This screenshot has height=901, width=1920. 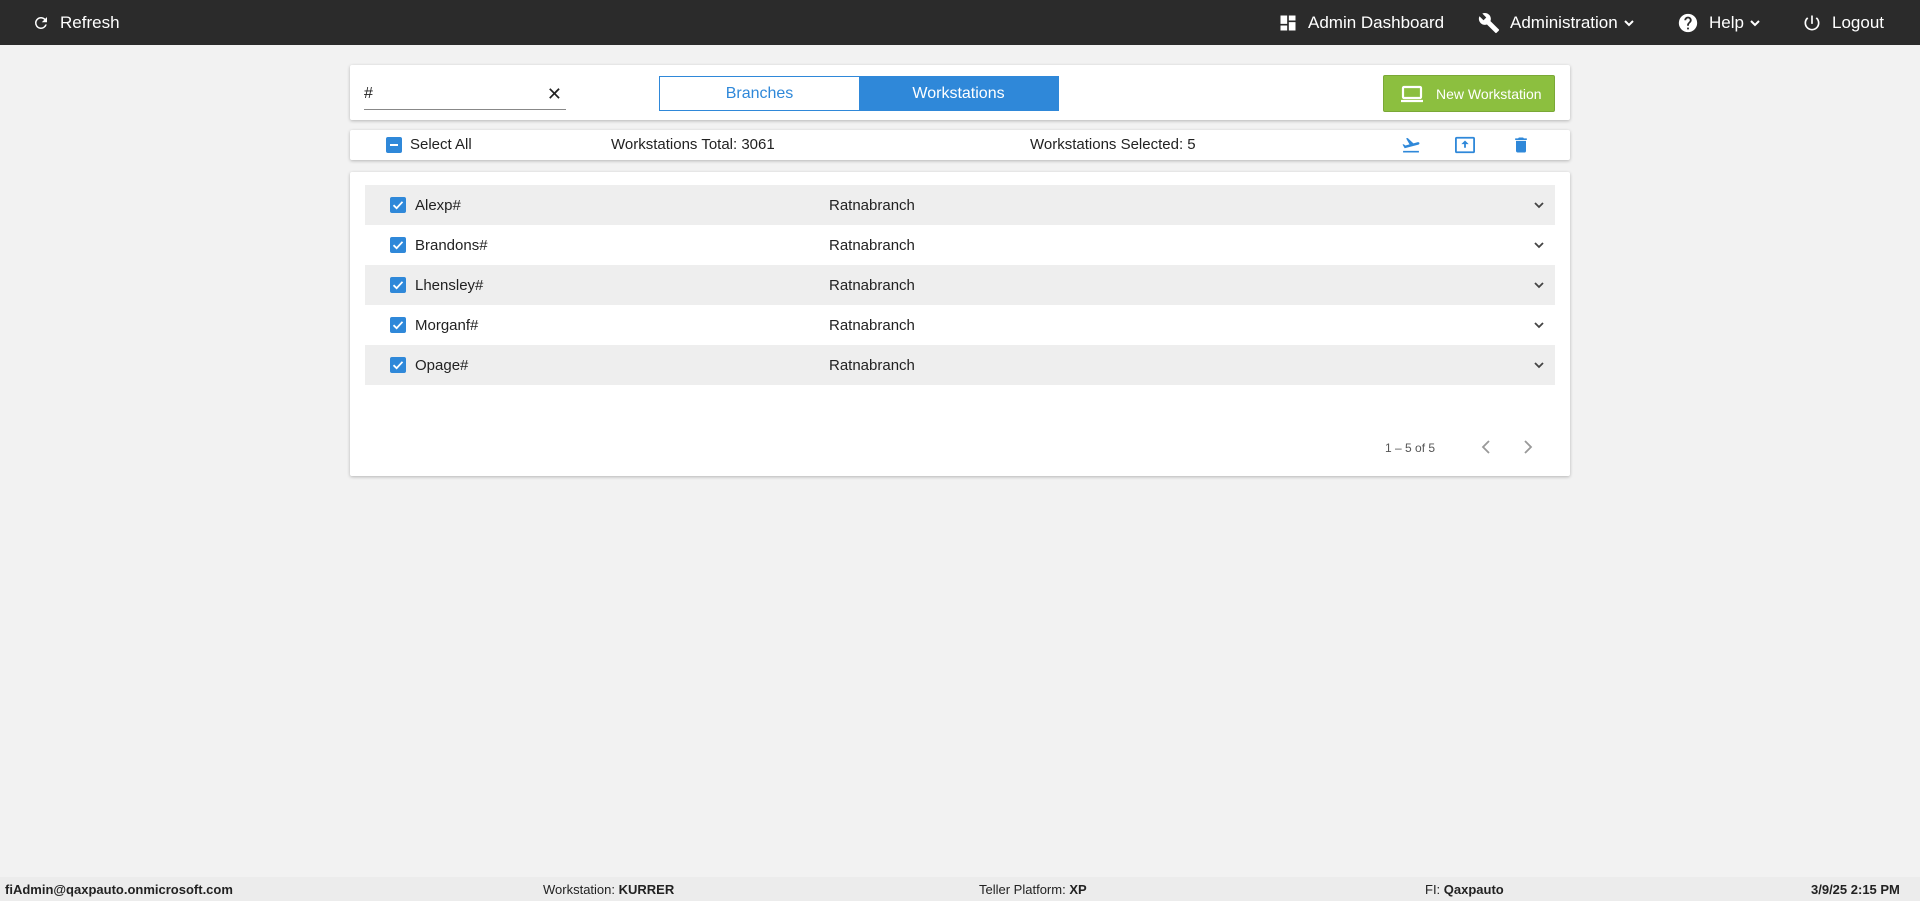 I want to click on footer-datetime: 3/9/25 2:15 PM, so click(x=1855, y=889).